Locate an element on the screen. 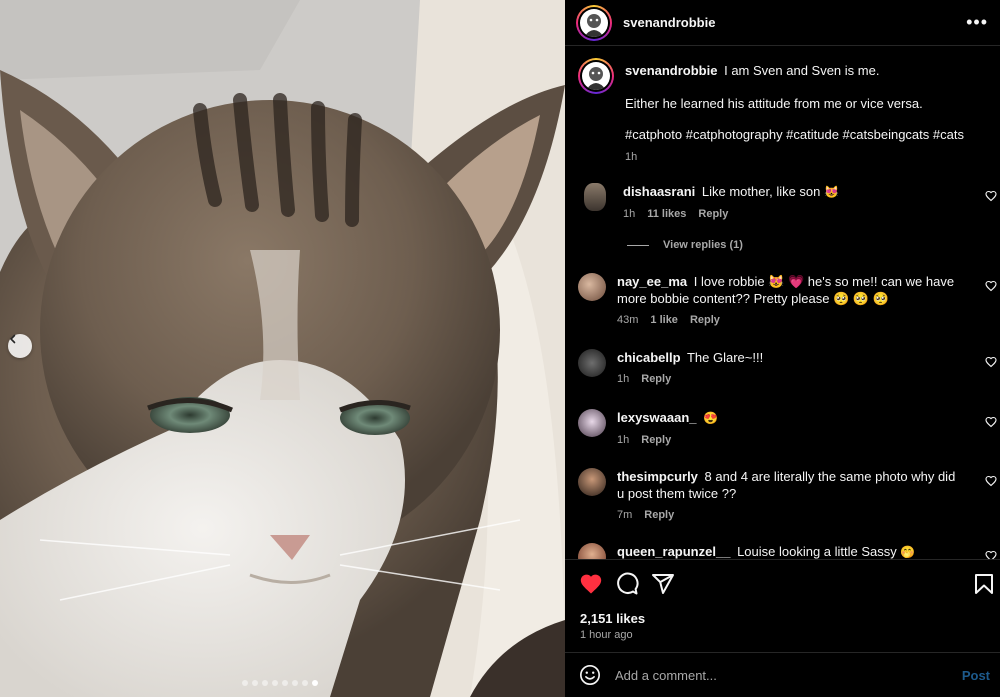  comment-input is located at coordinates (788, 675).